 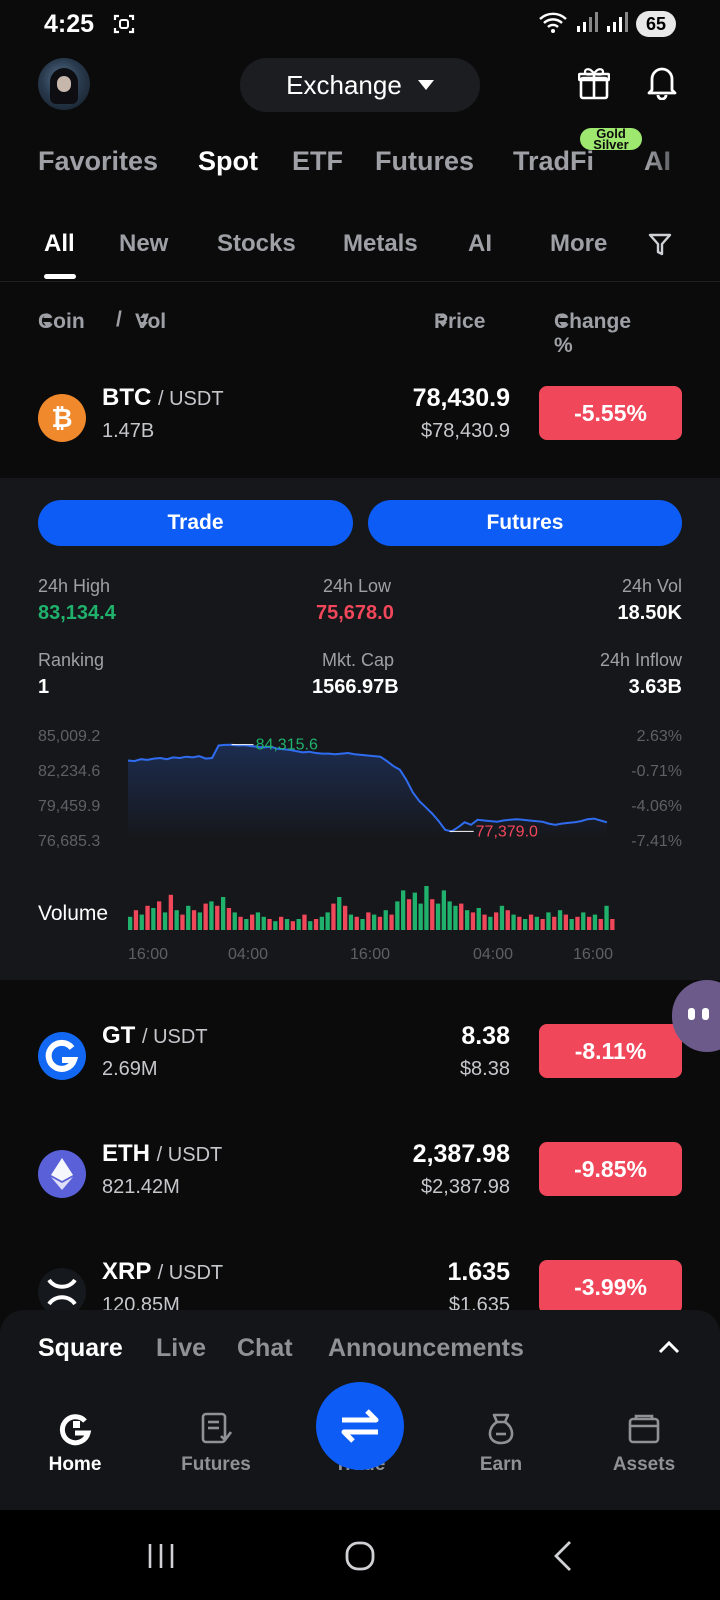 I want to click on bubble-eye, so click(x=691, y=1014).